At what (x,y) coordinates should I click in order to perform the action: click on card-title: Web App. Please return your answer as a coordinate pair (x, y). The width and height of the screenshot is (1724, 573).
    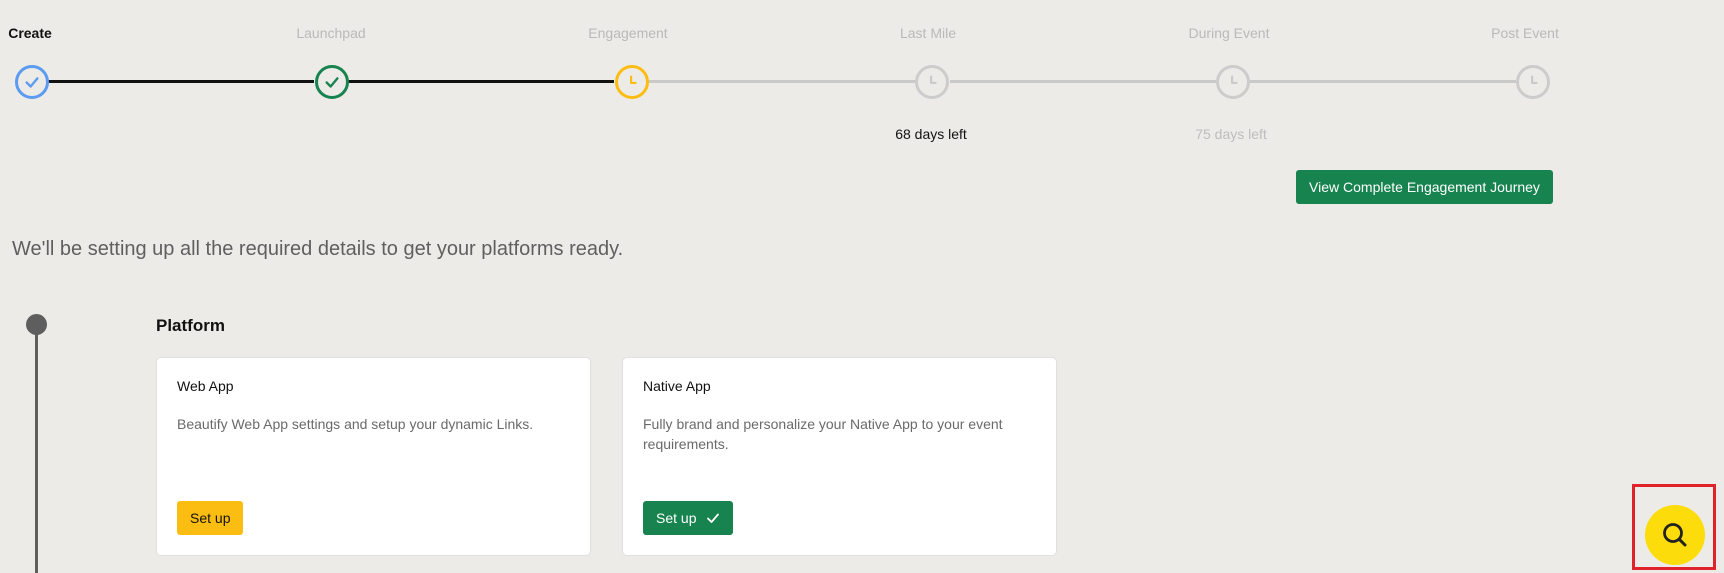
    Looking at the image, I should click on (205, 386).